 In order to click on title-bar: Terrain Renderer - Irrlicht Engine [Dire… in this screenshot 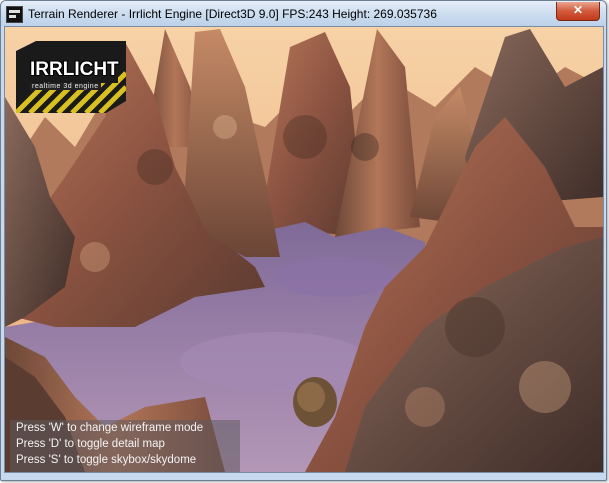, I will do `click(303, 13)`.